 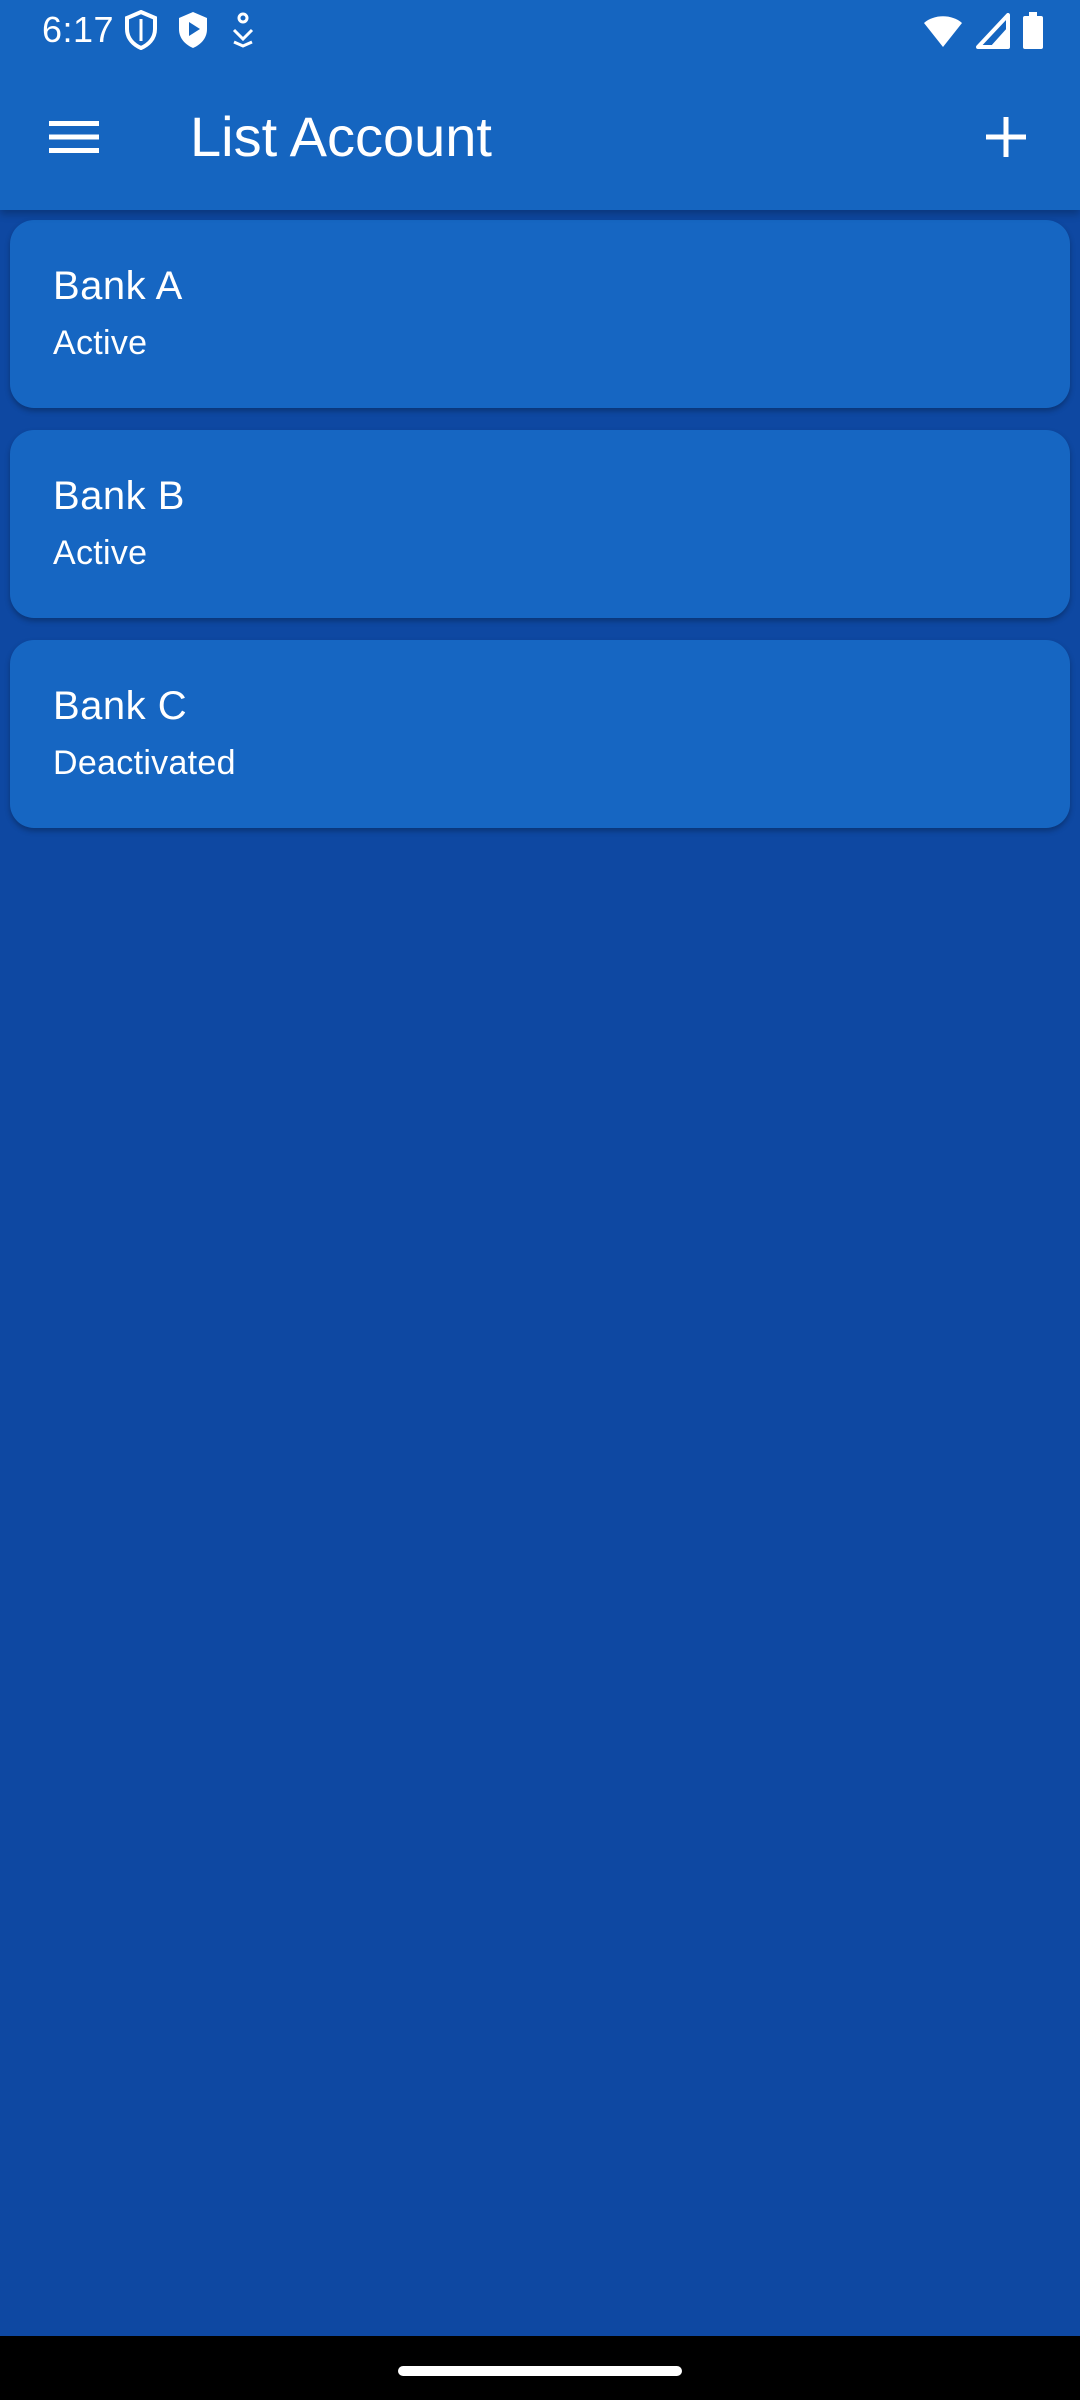 What do you see at coordinates (540, 2371) in the screenshot?
I see `home-indicator` at bounding box center [540, 2371].